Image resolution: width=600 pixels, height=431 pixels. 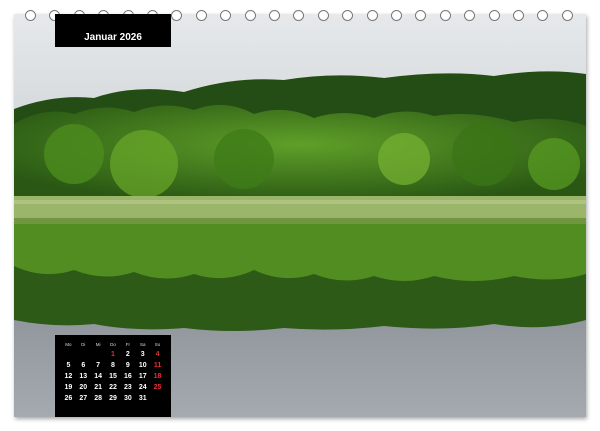 I want to click on calendar-day: 7, so click(x=98, y=365).